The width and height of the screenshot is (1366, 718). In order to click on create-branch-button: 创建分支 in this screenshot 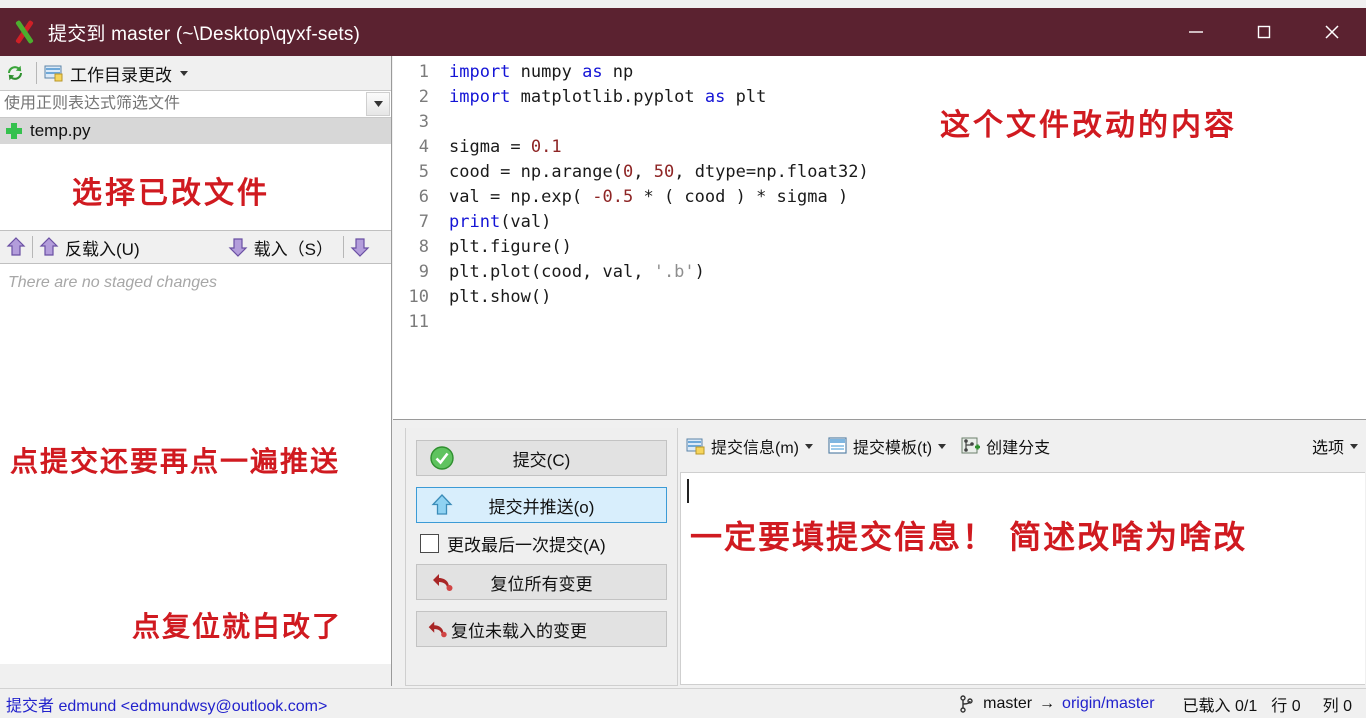, I will do `click(1005, 446)`.